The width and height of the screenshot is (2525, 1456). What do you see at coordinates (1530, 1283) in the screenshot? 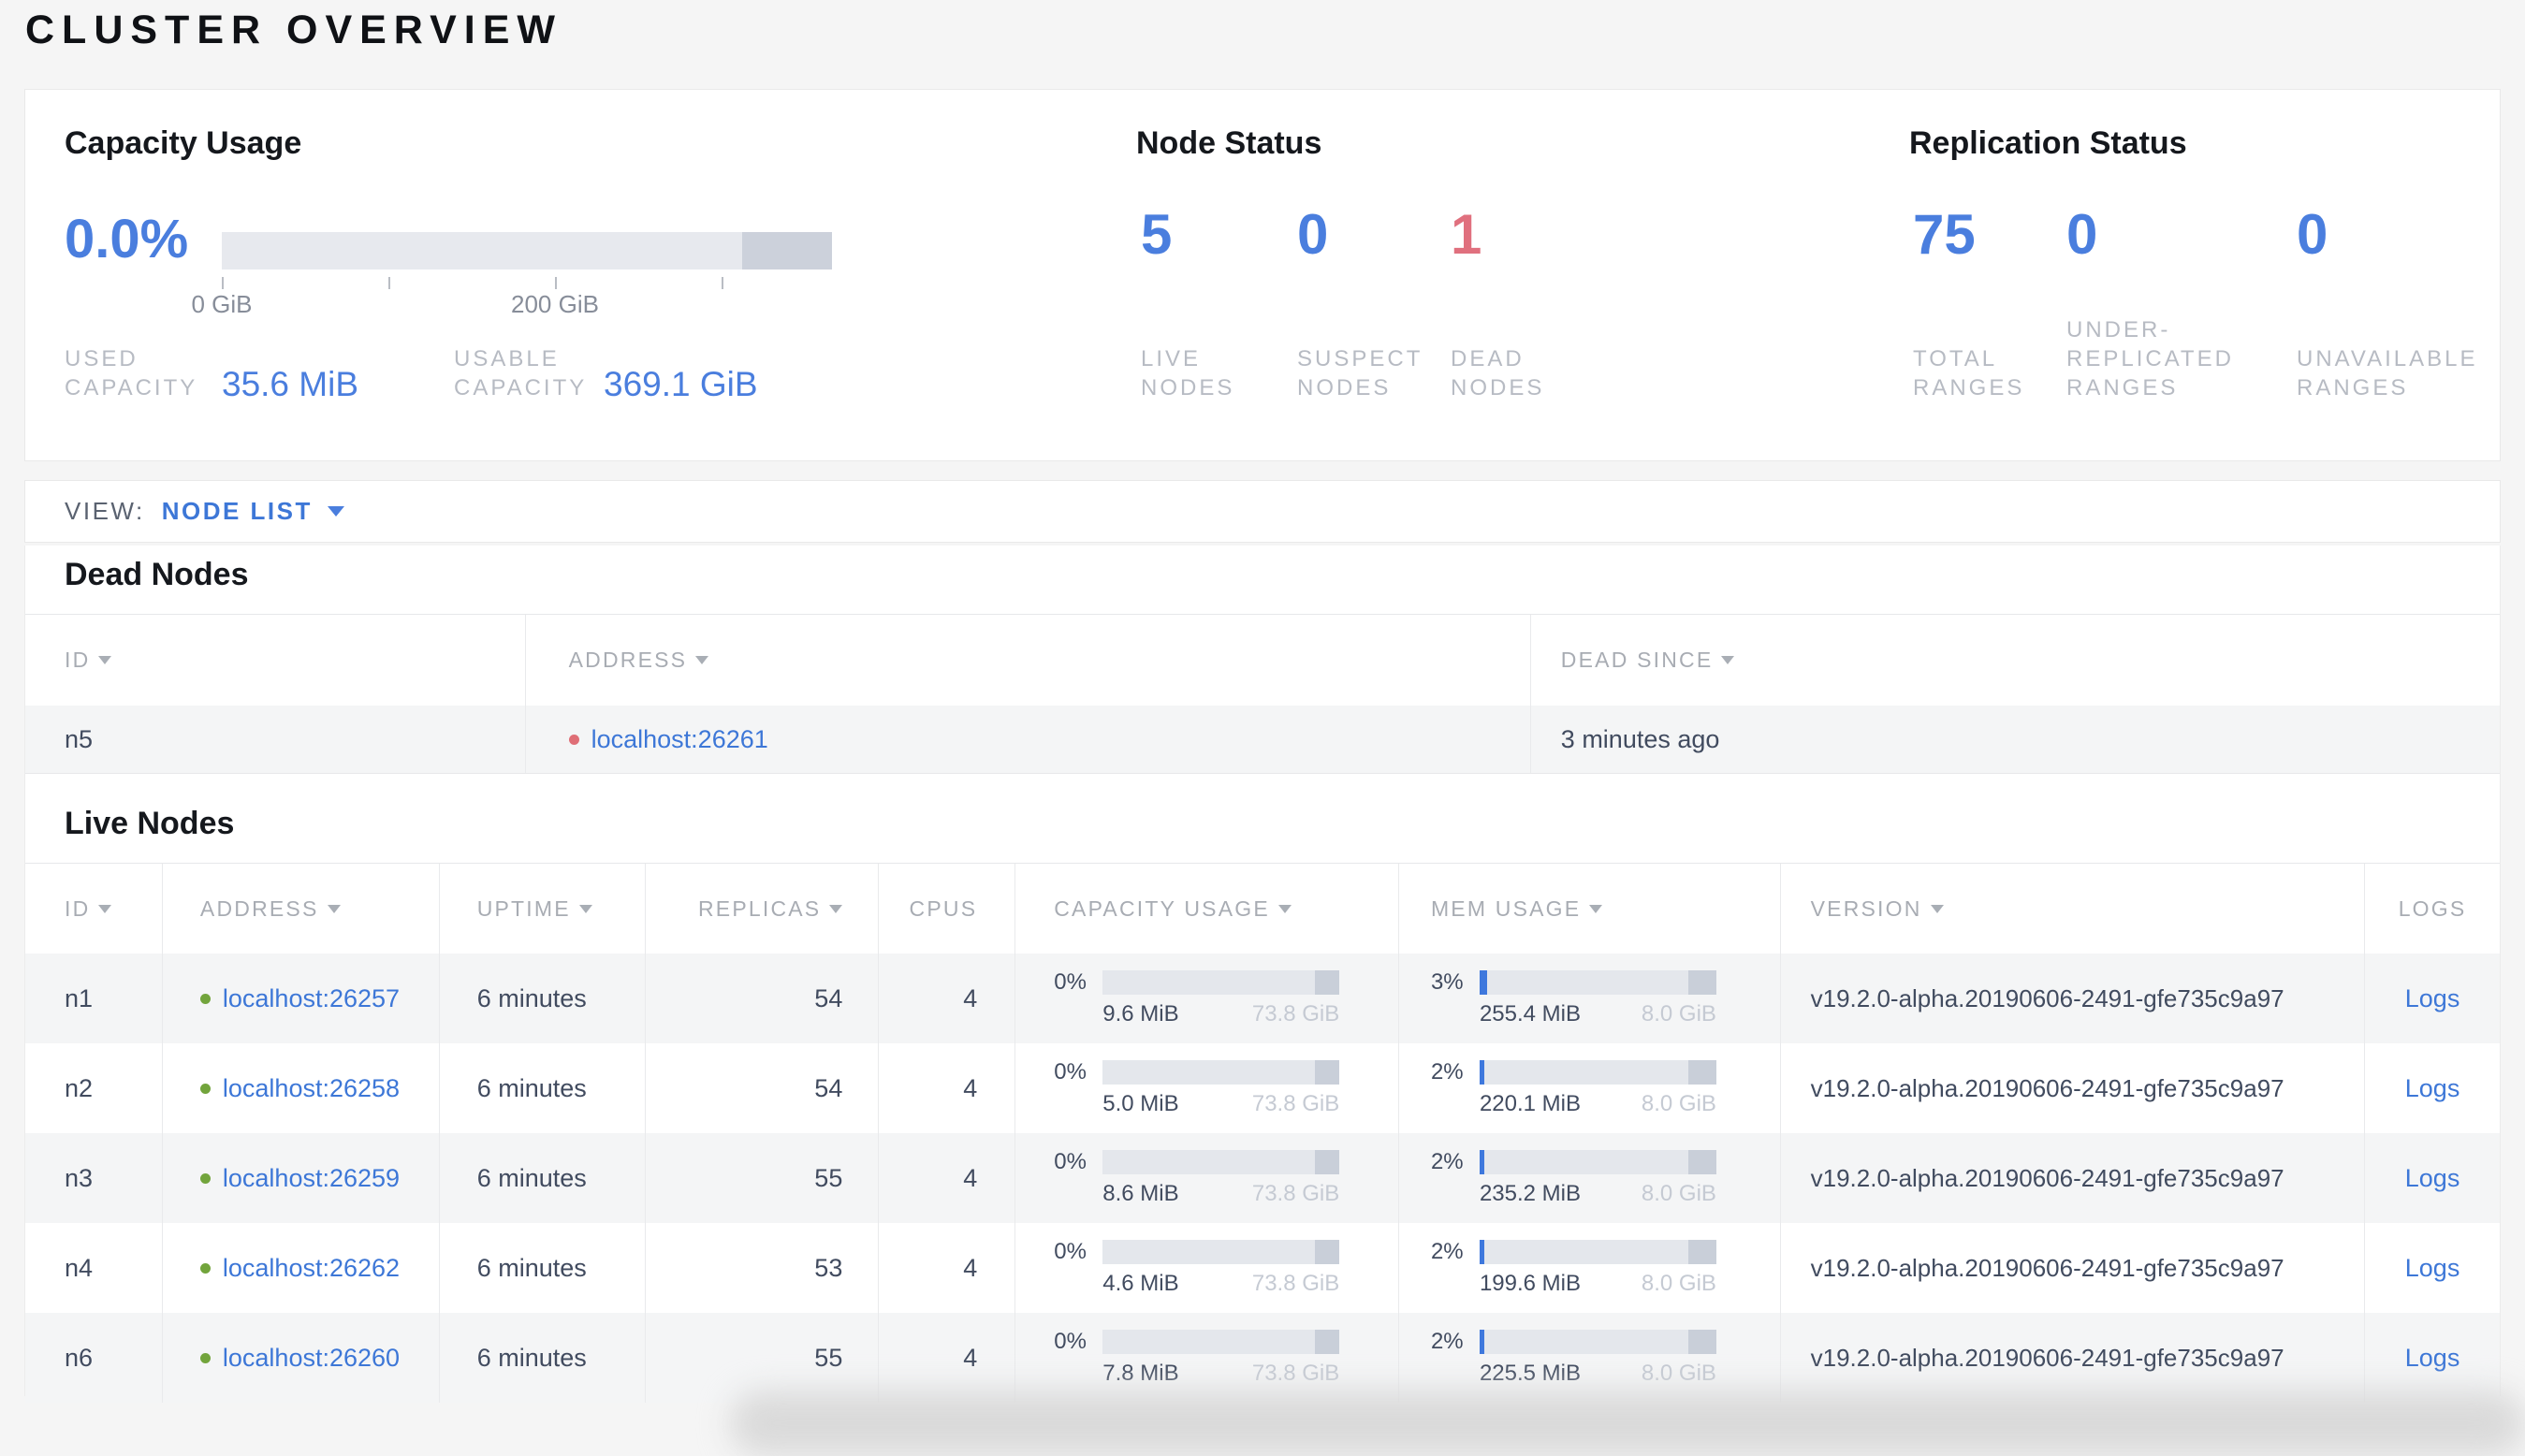
I see `mem-used: 199.6 MiB` at bounding box center [1530, 1283].